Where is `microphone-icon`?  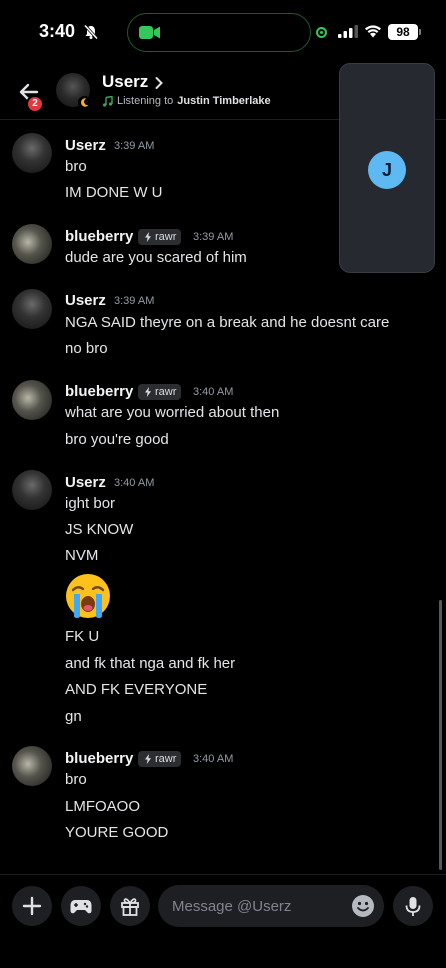 microphone-icon is located at coordinates (413, 906).